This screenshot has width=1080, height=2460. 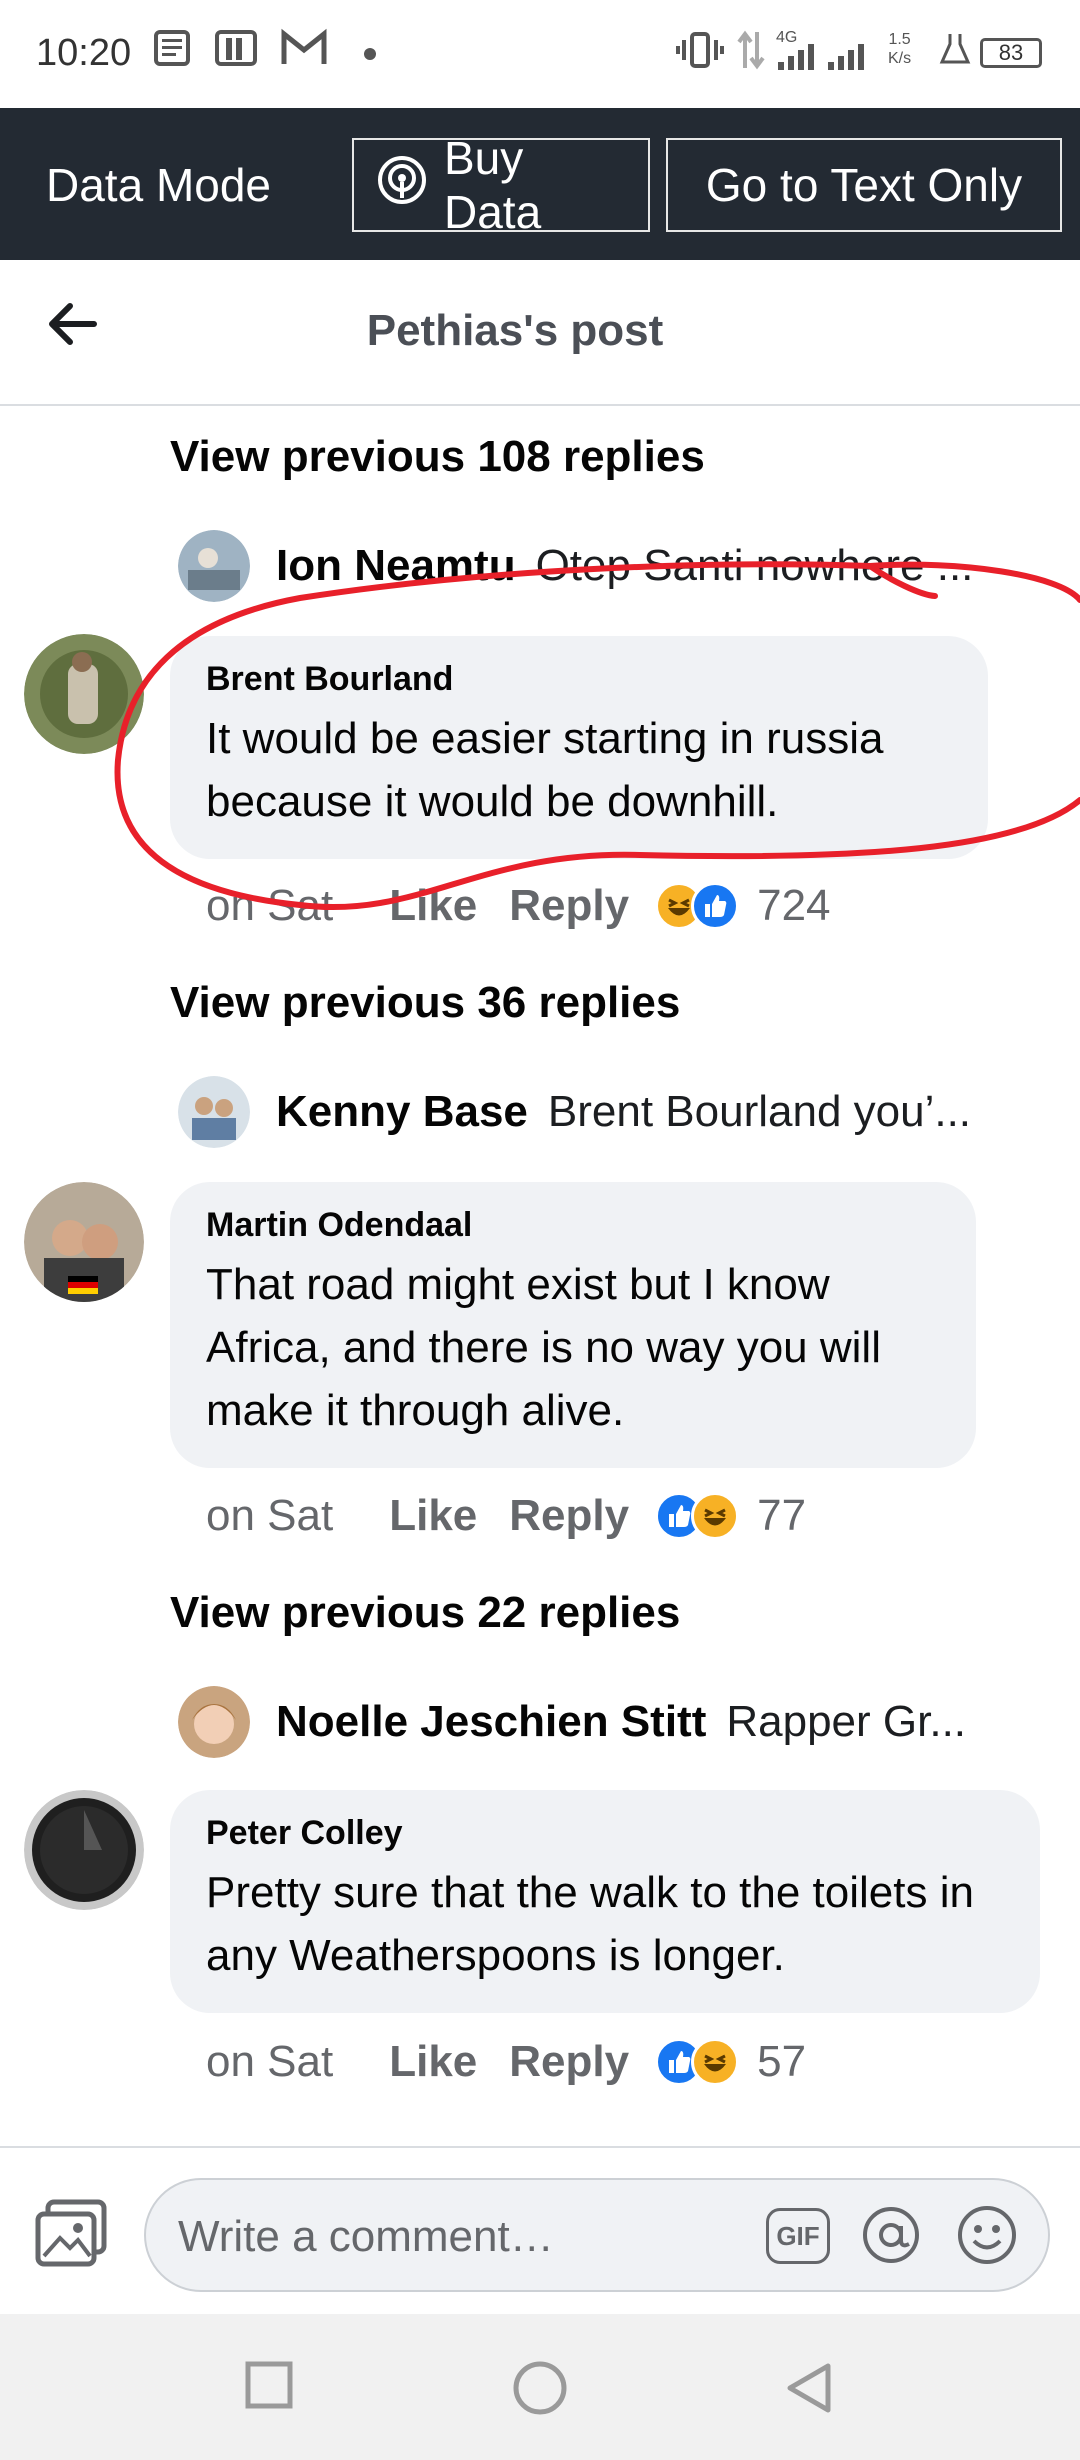 What do you see at coordinates (172, 52) in the screenshot?
I see `news-notification-icon` at bounding box center [172, 52].